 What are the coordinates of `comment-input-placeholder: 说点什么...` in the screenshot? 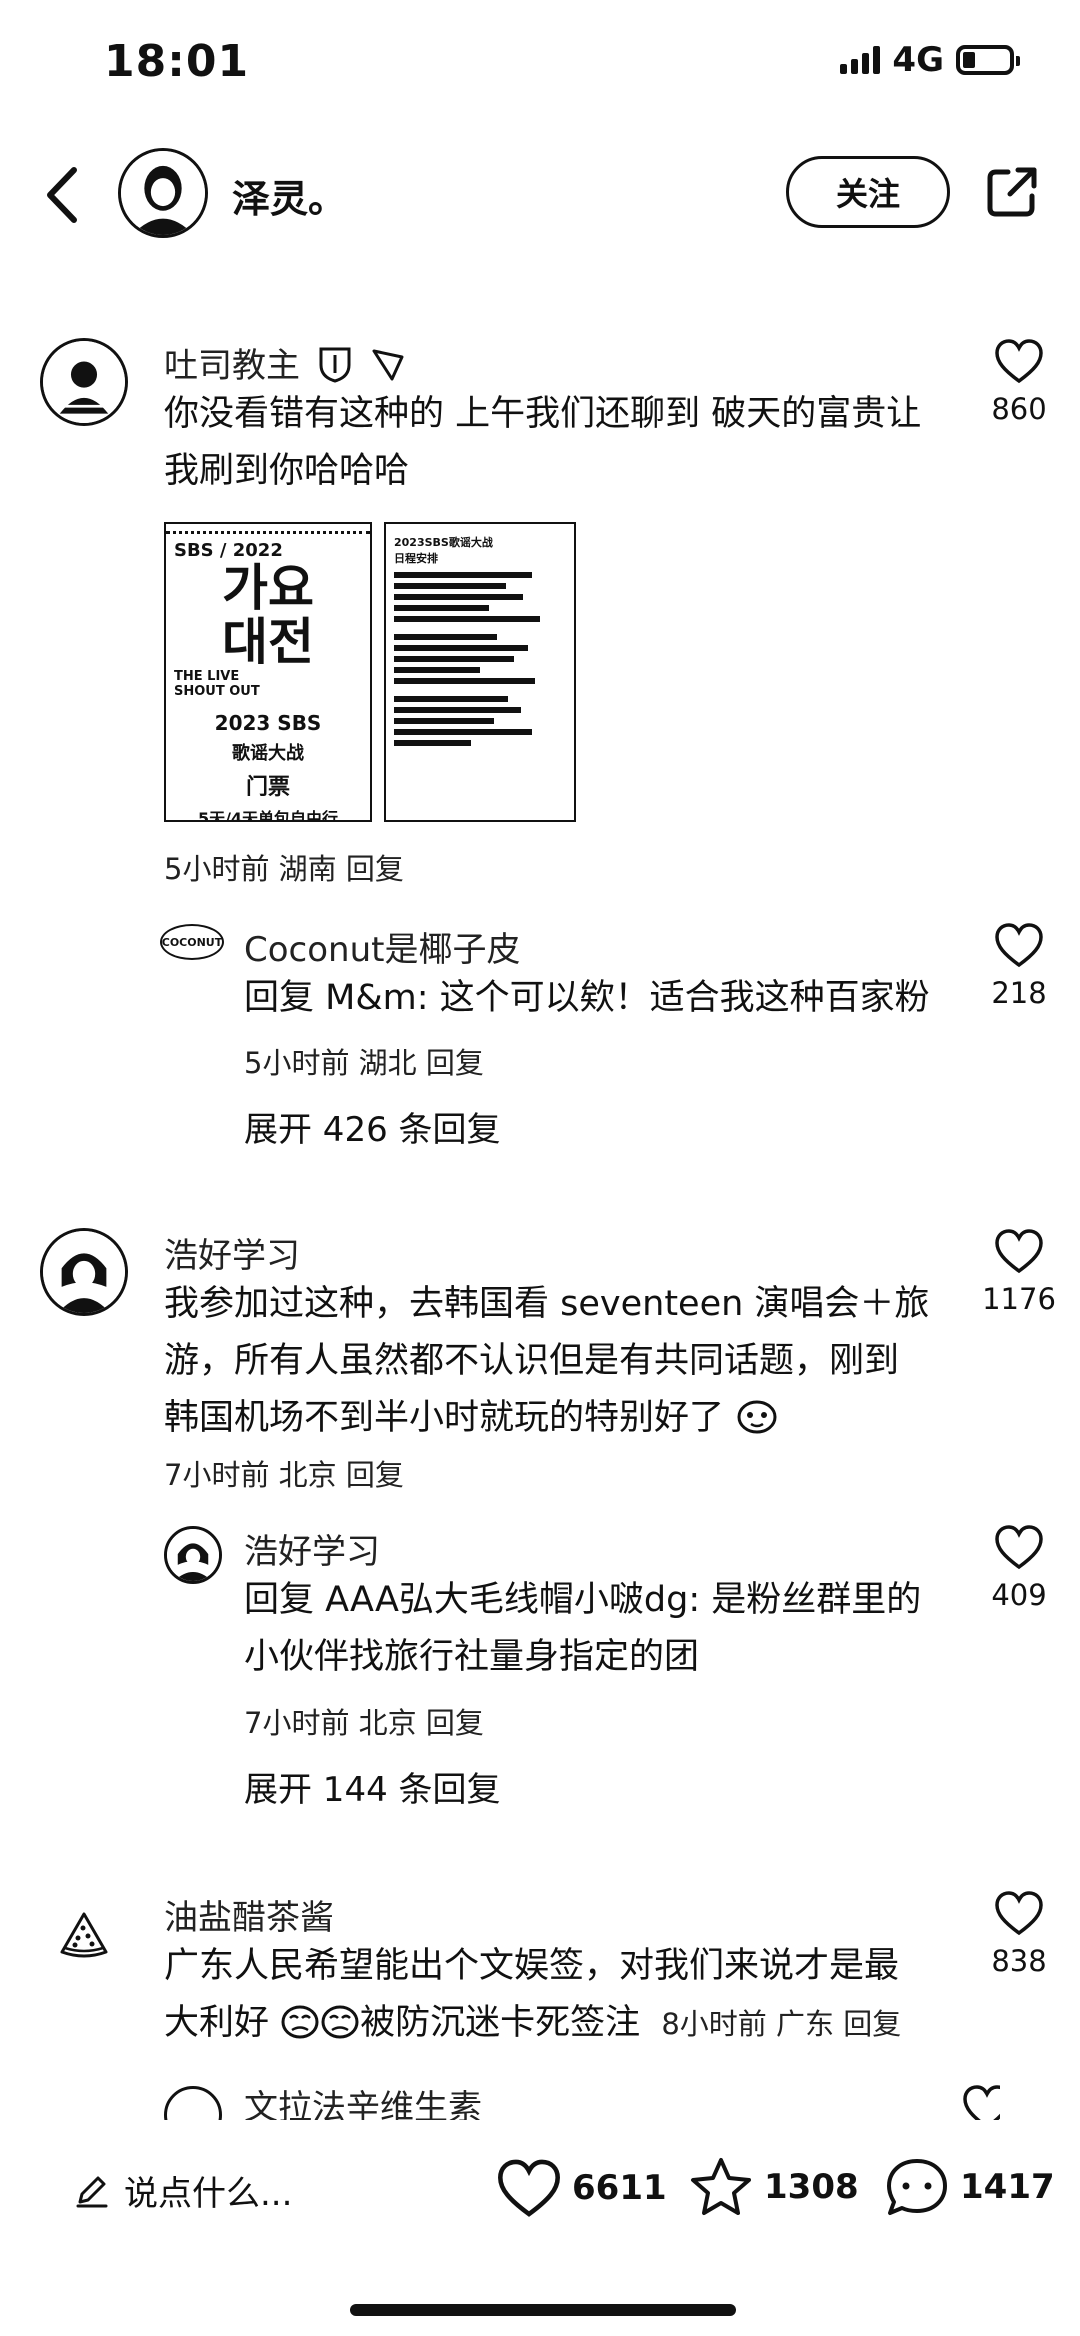 It's located at (208, 2194).